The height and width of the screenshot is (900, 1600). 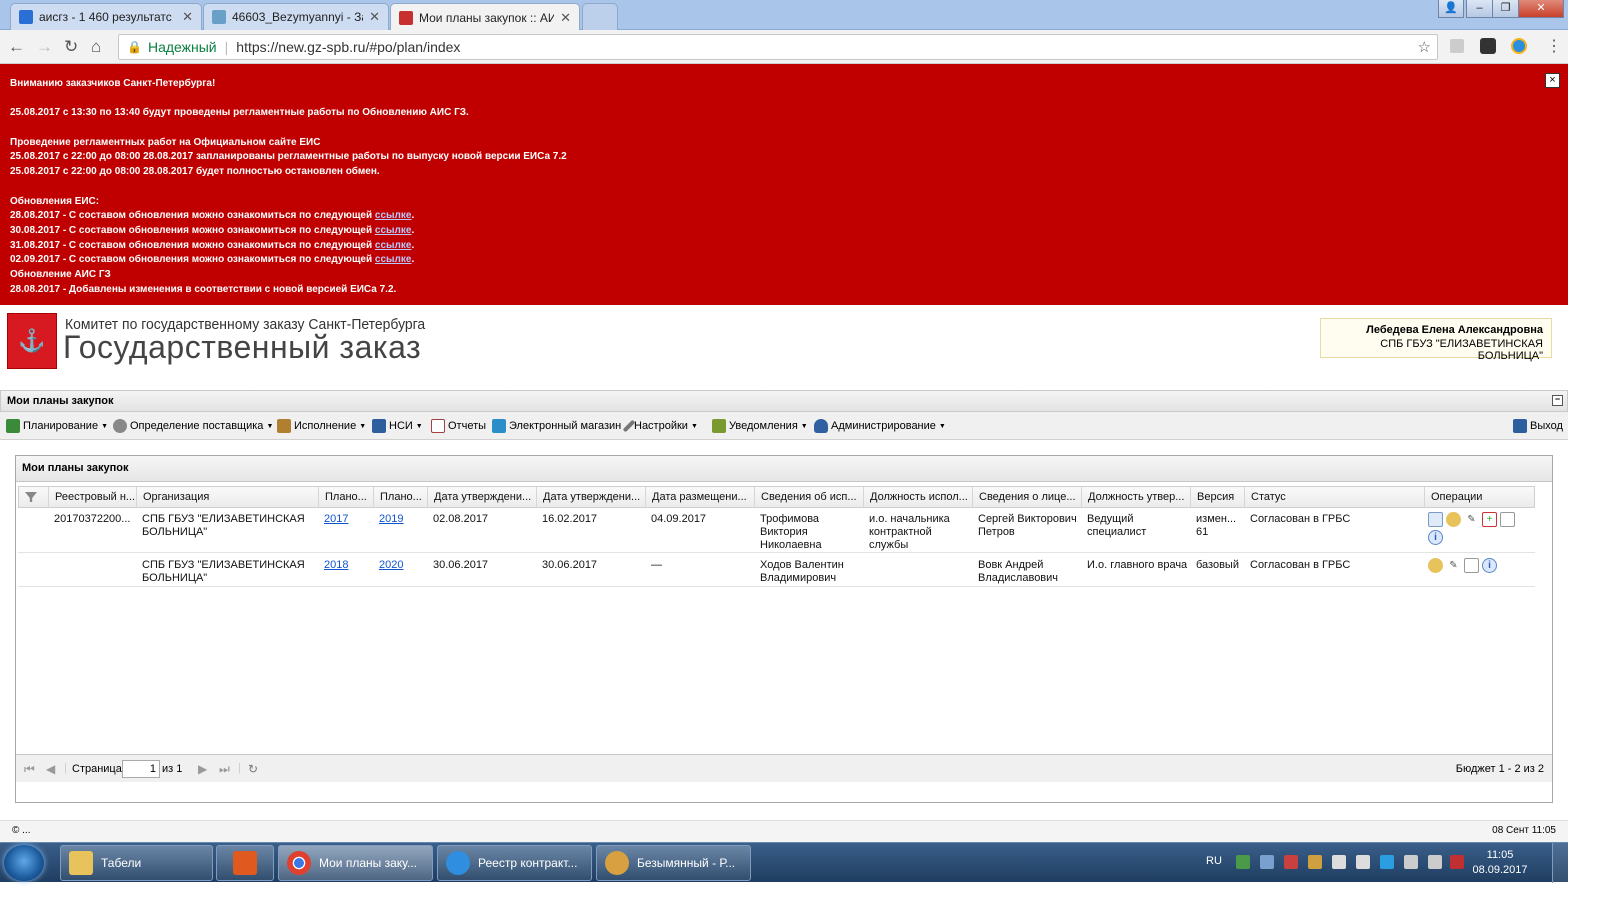 What do you see at coordinates (760, 426) in the screenshot?
I see `menu-notifications: Уведомления ▼` at bounding box center [760, 426].